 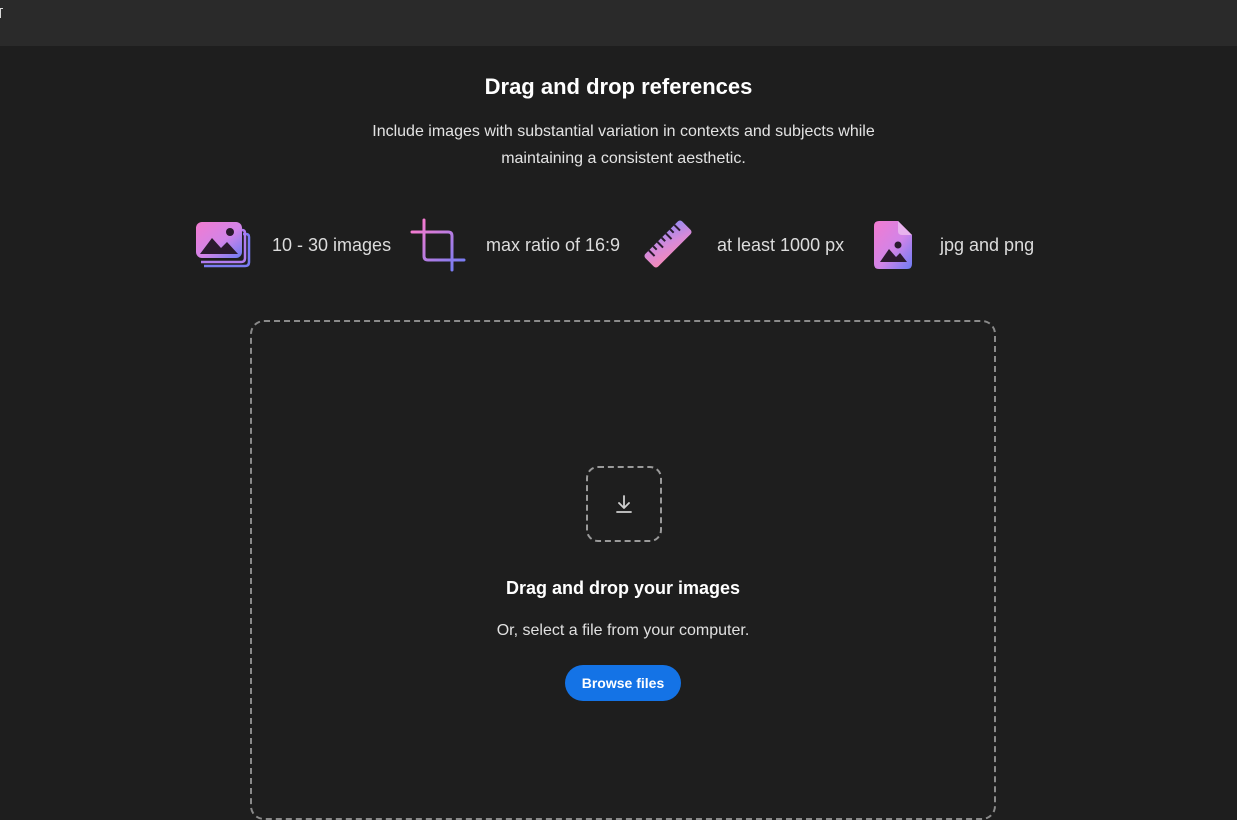 What do you see at coordinates (893, 245) in the screenshot?
I see `image-file-icon` at bounding box center [893, 245].